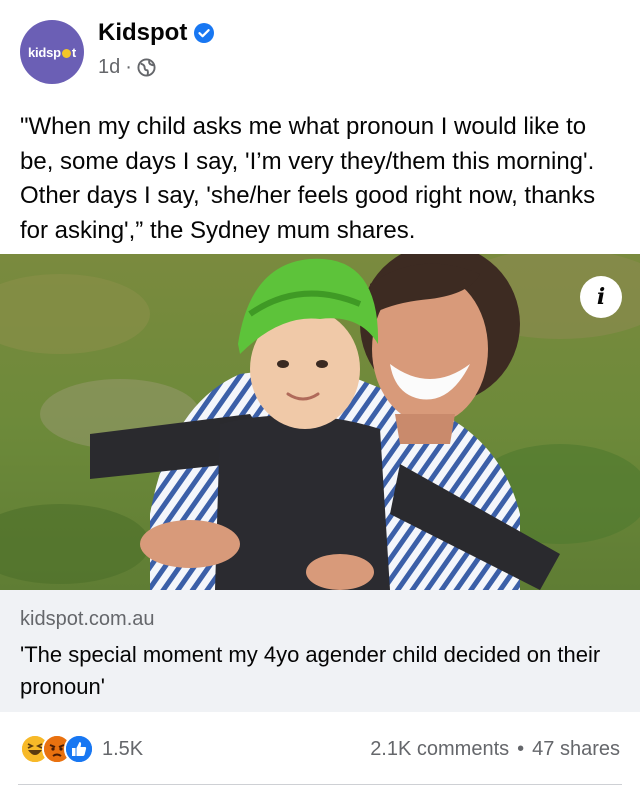  What do you see at coordinates (146, 67) in the screenshot?
I see `globe-icon` at bounding box center [146, 67].